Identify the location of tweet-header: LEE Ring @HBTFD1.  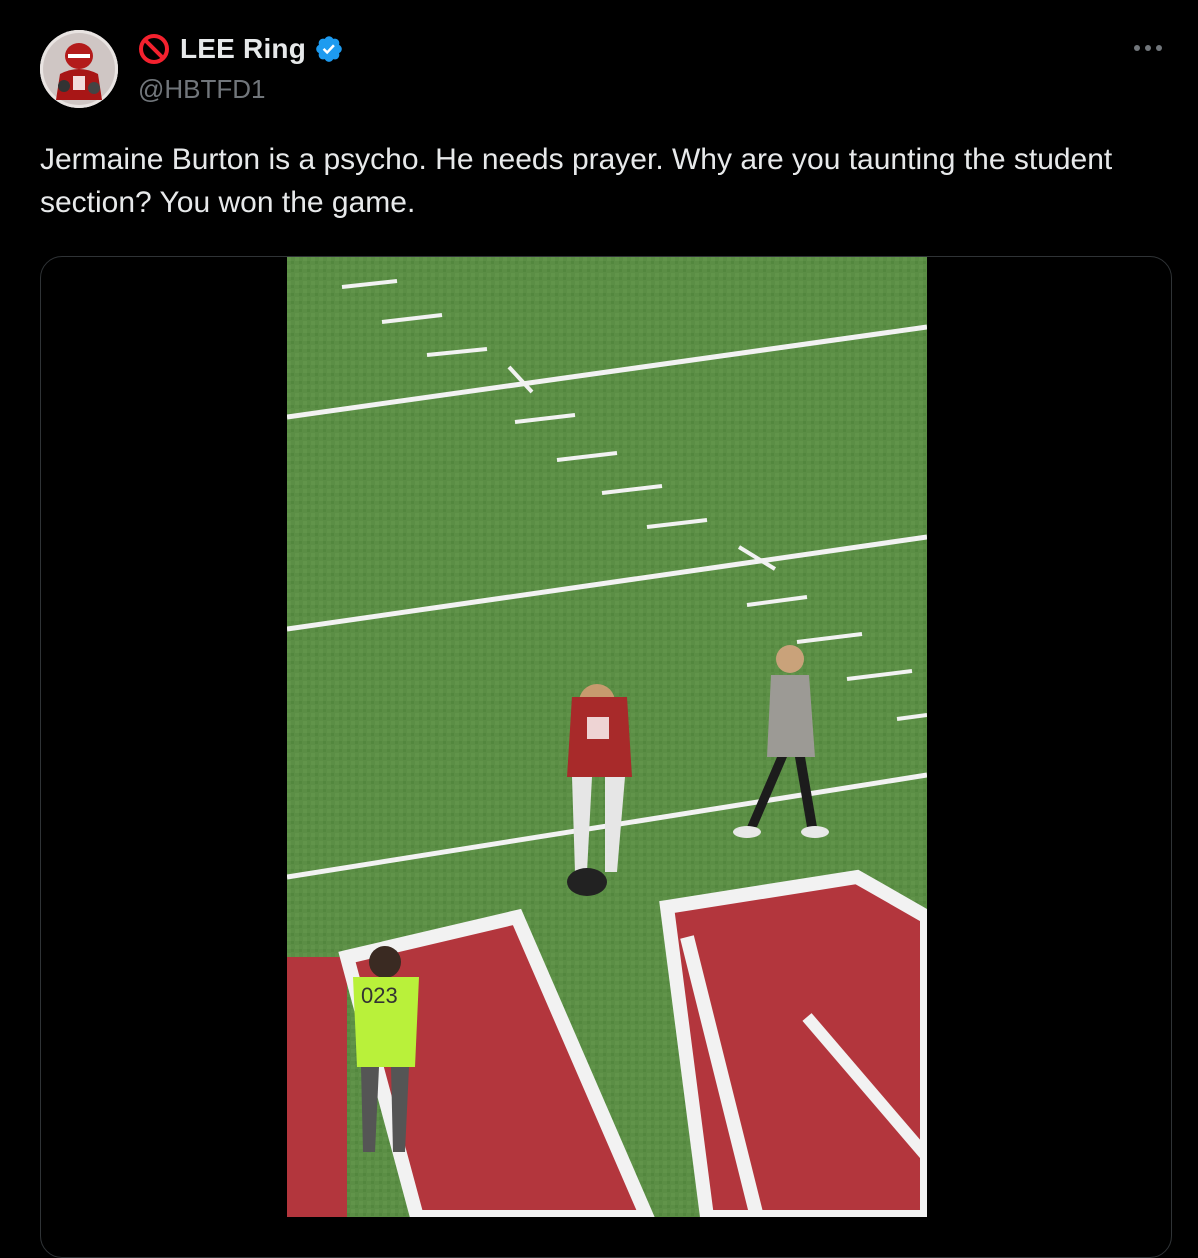
(241, 68).